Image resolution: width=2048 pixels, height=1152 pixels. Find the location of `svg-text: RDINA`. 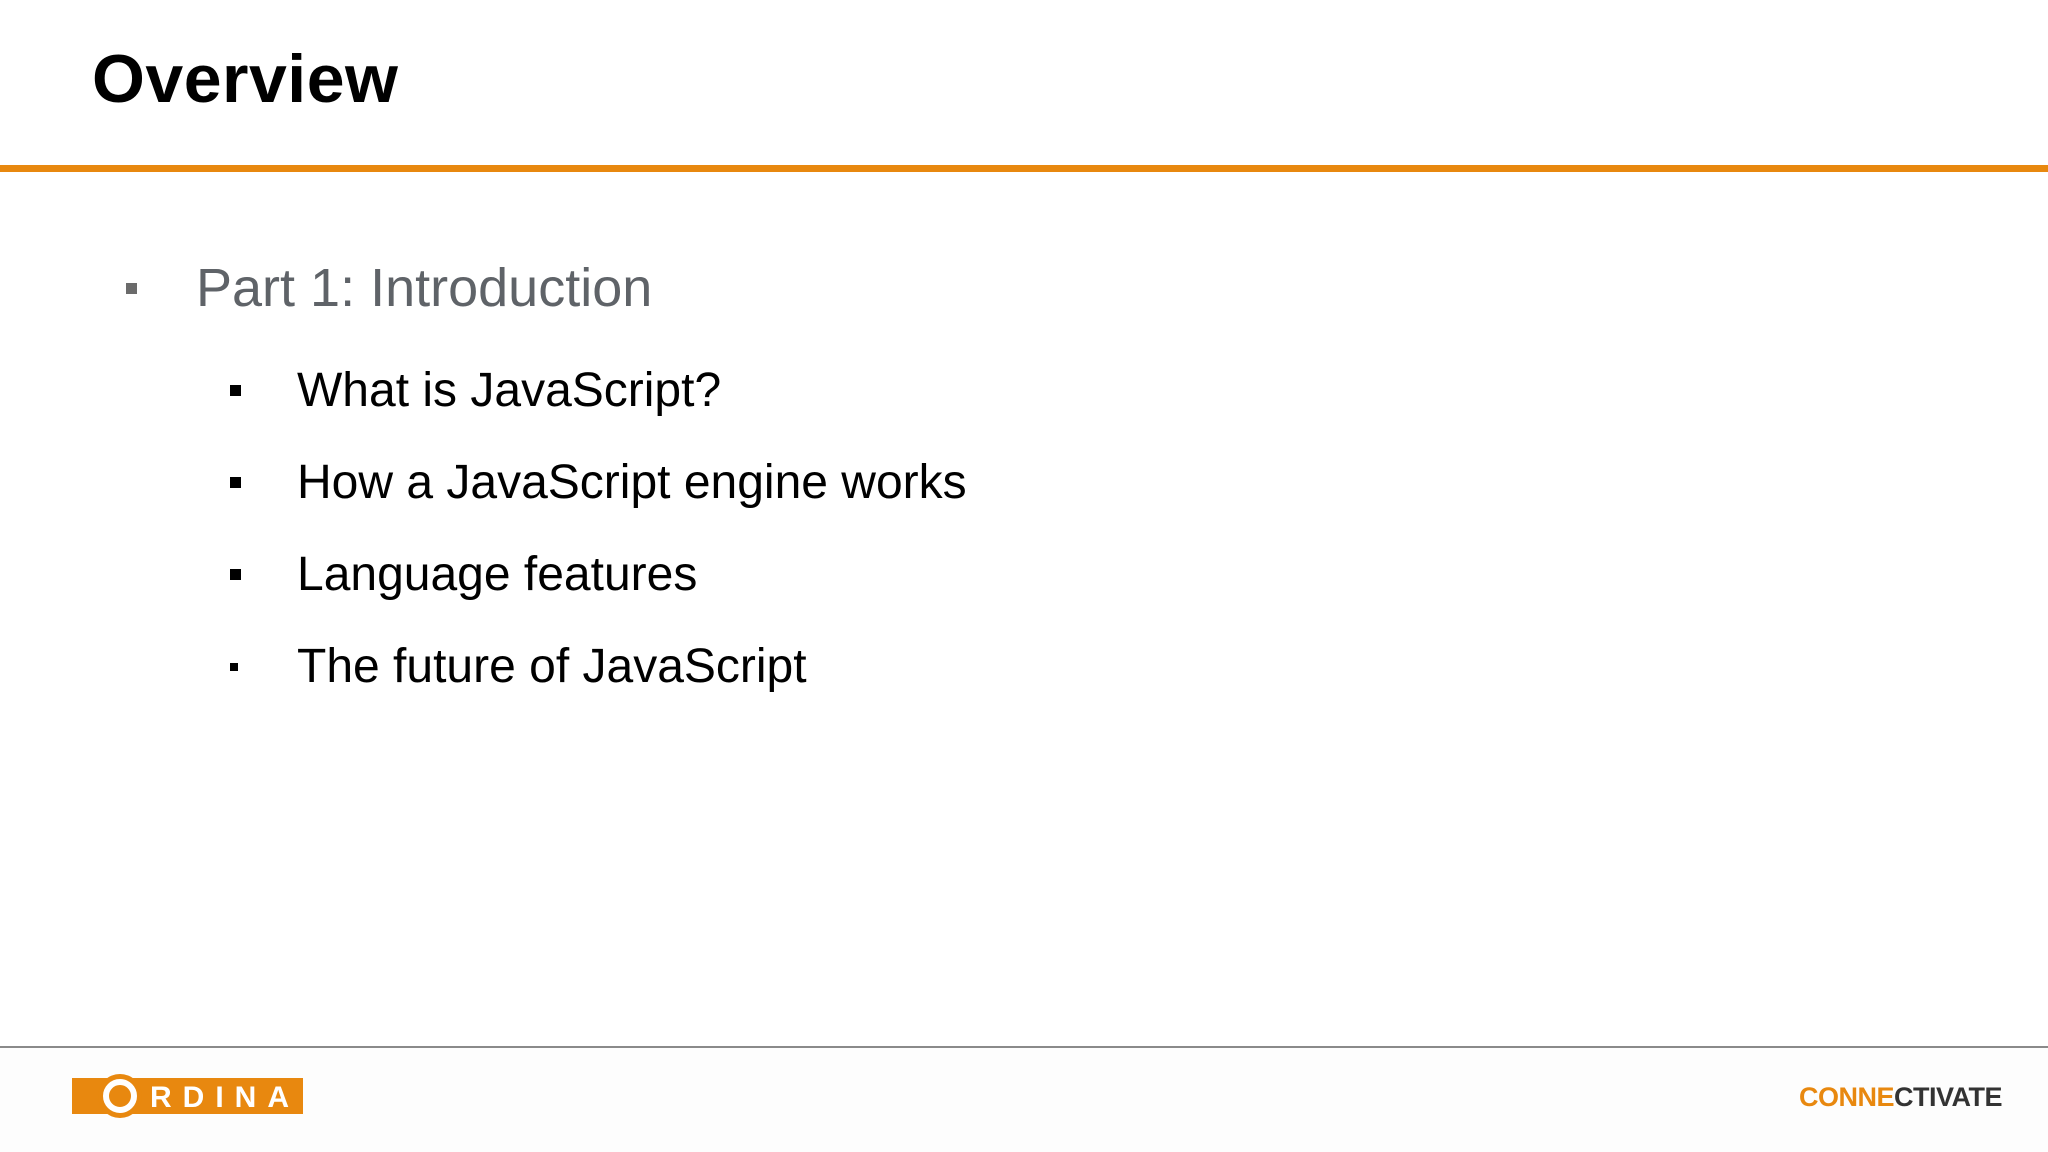

svg-text: RDINA is located at coordinates (225, 1097).